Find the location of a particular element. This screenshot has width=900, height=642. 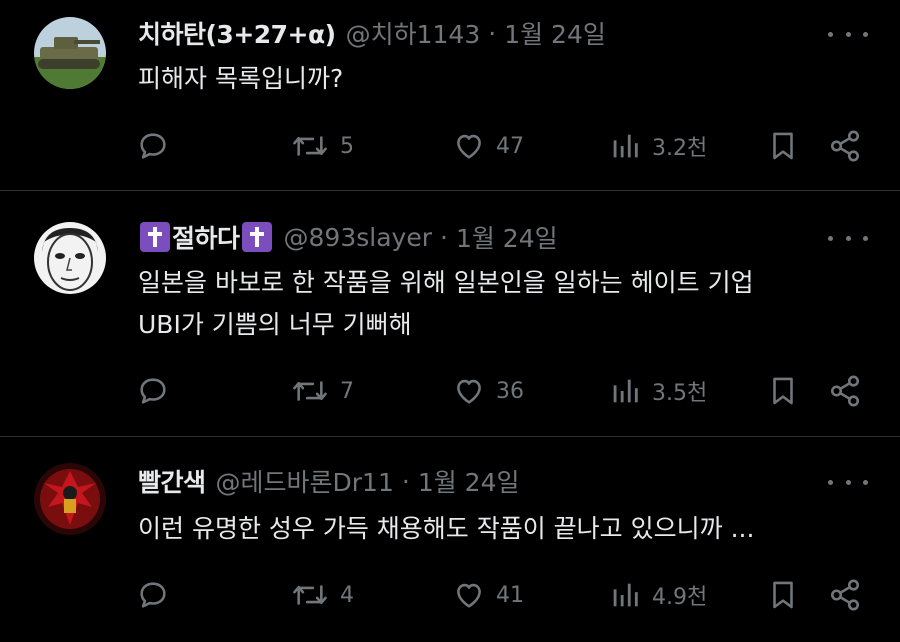

retweet-button: 7 is located at coordinates (322, 391).